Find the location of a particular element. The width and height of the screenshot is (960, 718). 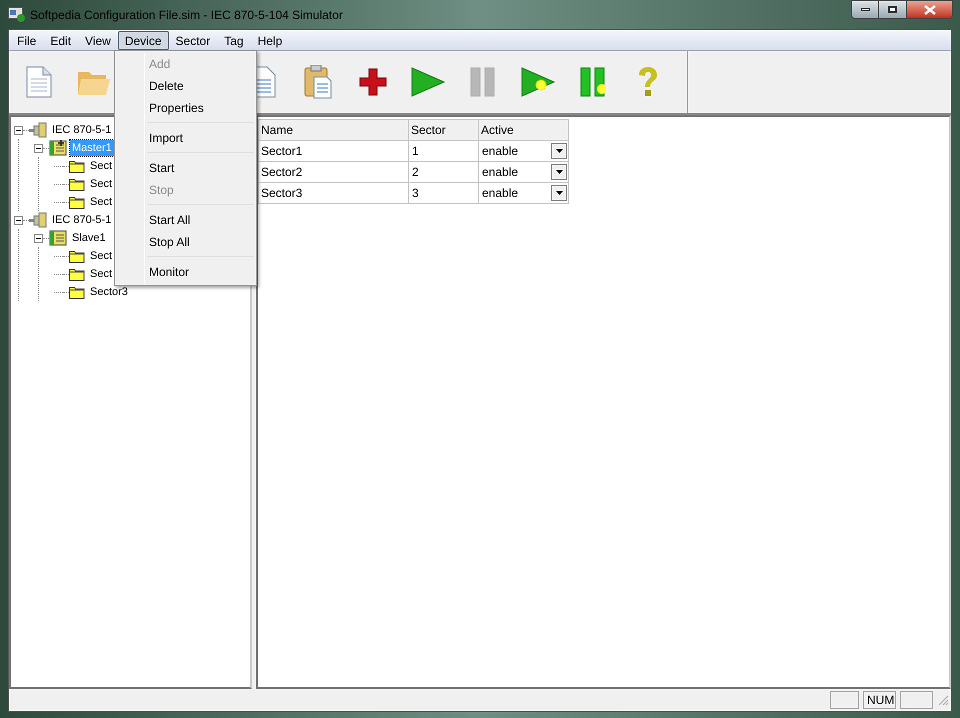

column-header: Name is located at coordinates (333, 130).